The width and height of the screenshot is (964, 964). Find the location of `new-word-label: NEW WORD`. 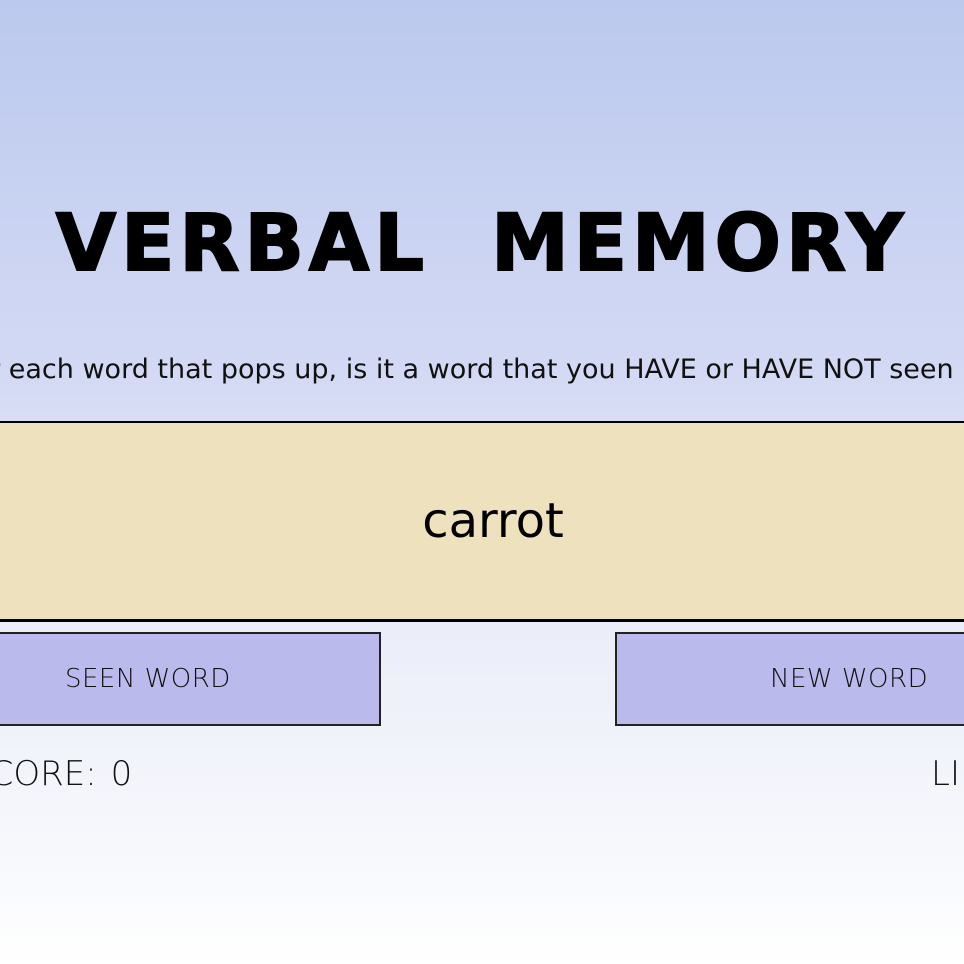

new-word-label: NEW WORD is located at coordinates (849, 679).